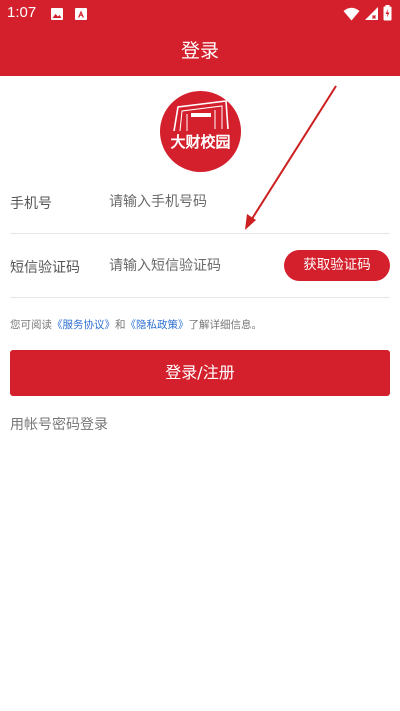 The width and height of the screenshot is (400, 711). Describe the element at coordinates (45, 268) in the screenshot. I see `code-label: 短信验证码` at that location.